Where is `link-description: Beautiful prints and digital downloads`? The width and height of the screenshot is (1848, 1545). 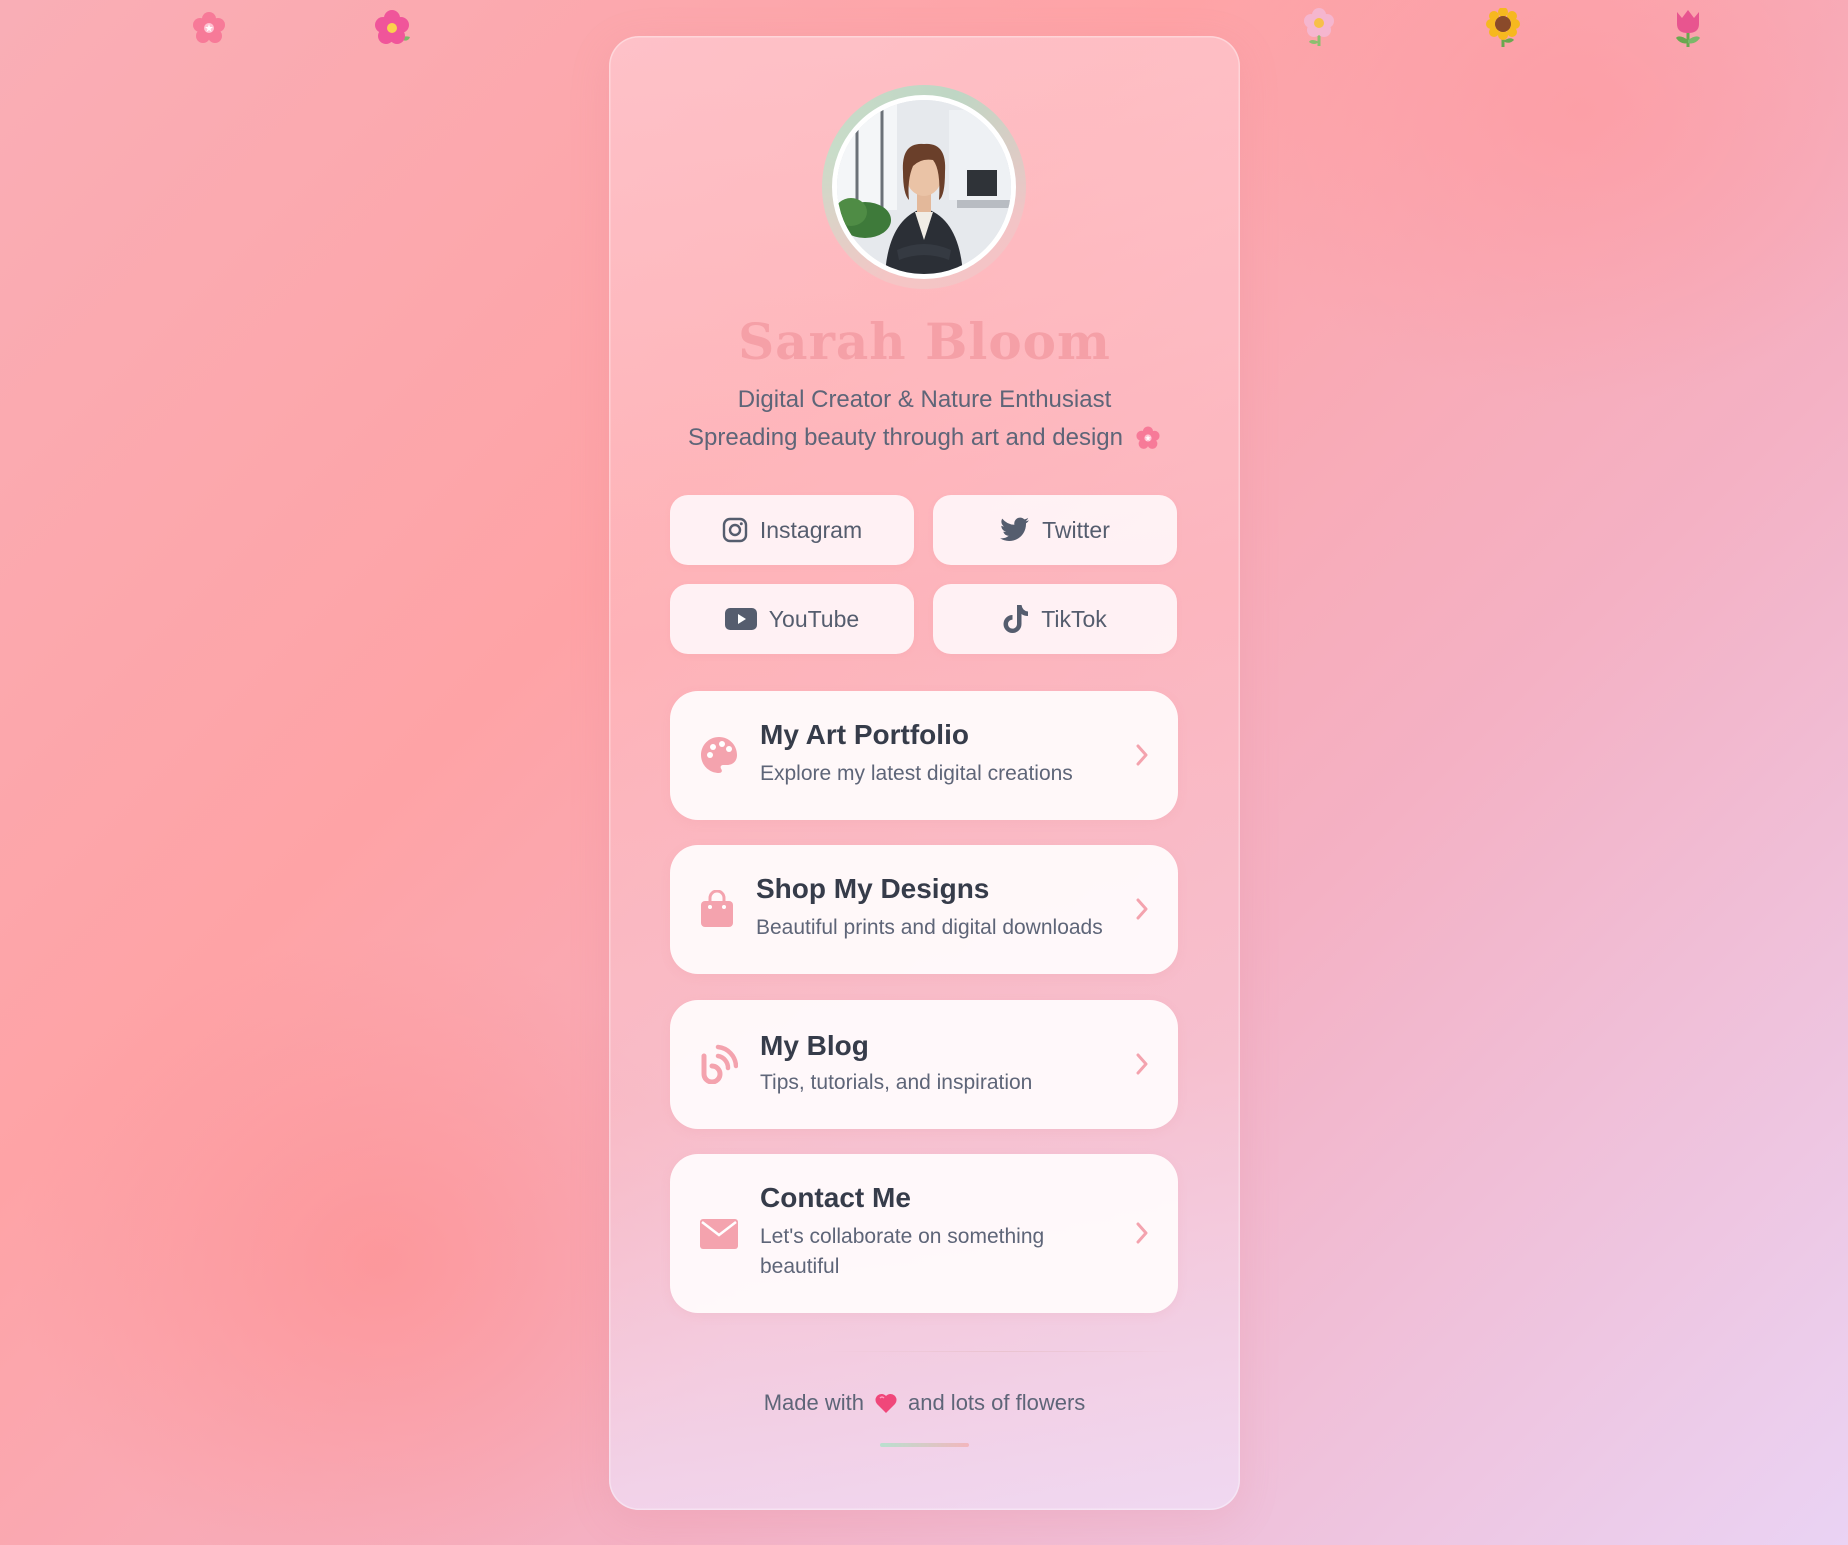
link-description: Beautiful prints and digital downloads is located at coordinates (929, 927).